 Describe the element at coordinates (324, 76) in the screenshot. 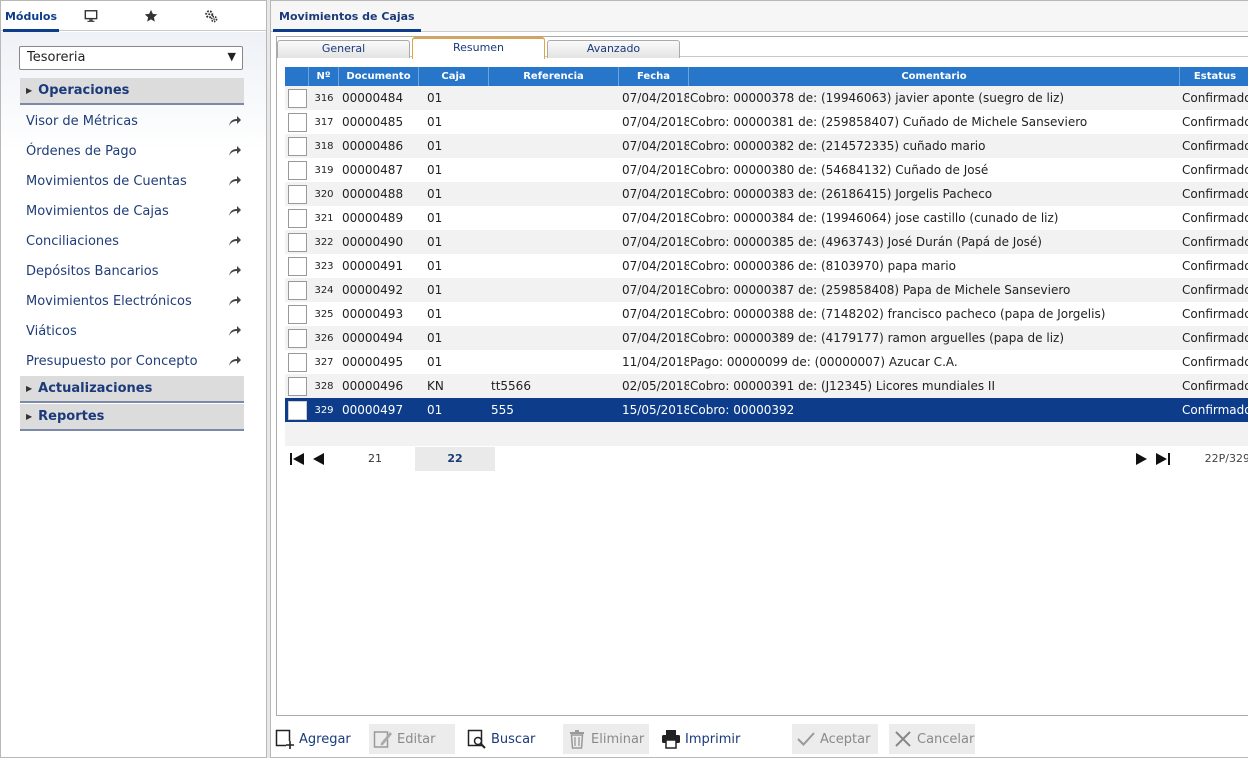

I see `header-number: Nº` at that location.